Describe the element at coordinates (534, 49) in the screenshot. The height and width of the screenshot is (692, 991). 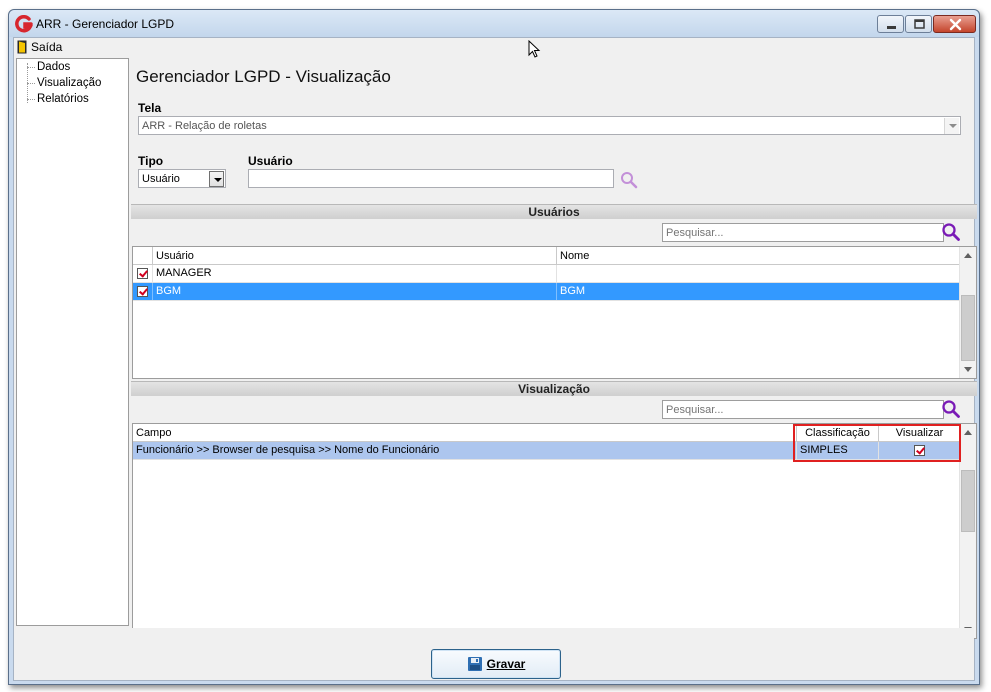
I see `mouse-pointer-icon` at that location.